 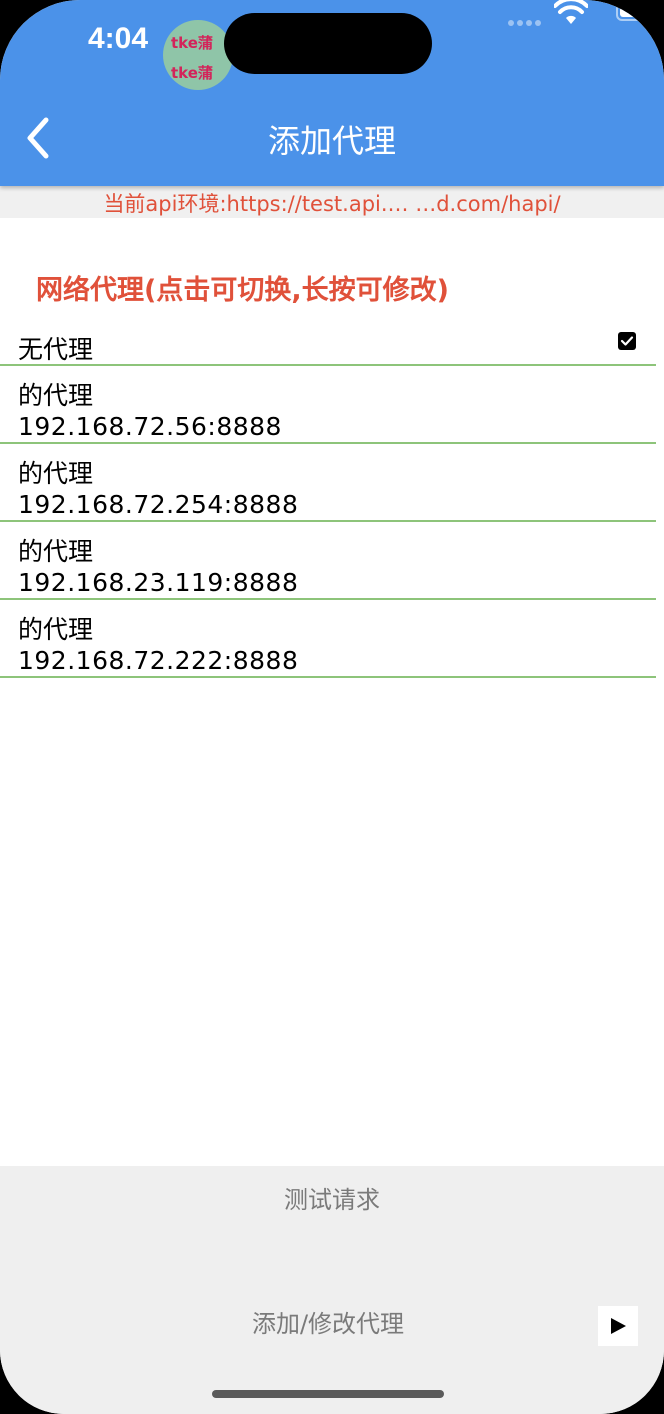 I want to click on play-icon, so click(x=618, y=1326).